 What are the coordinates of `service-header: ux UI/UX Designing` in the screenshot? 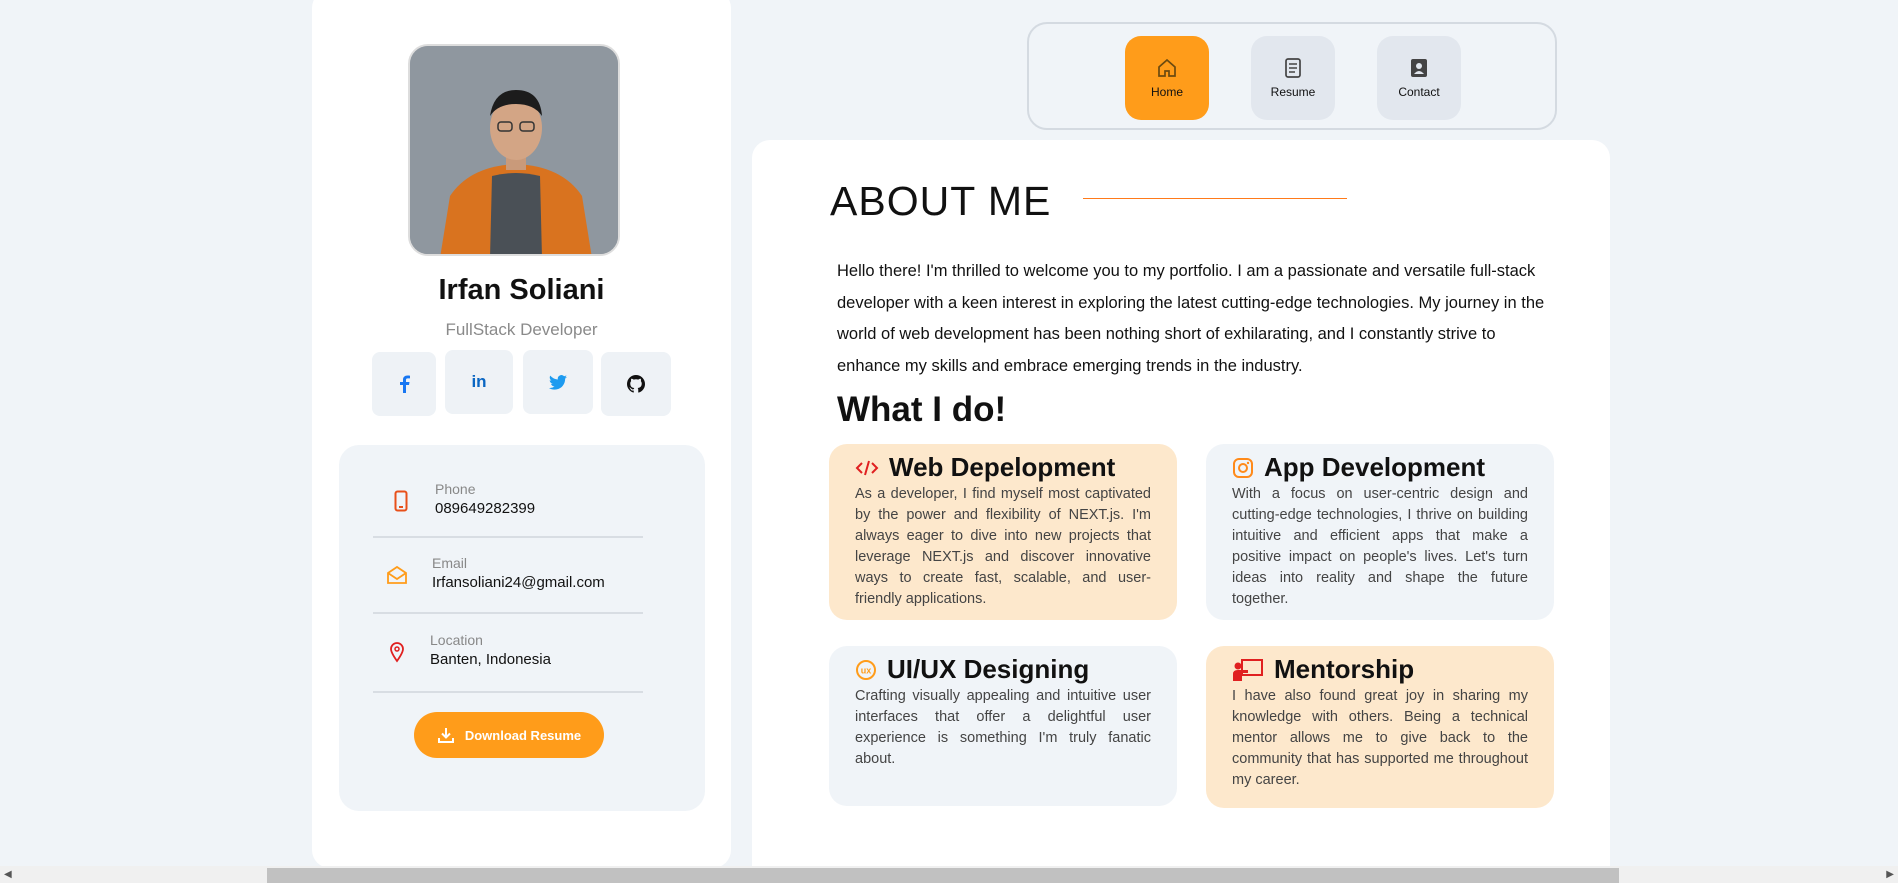 It's located at (972, 669).